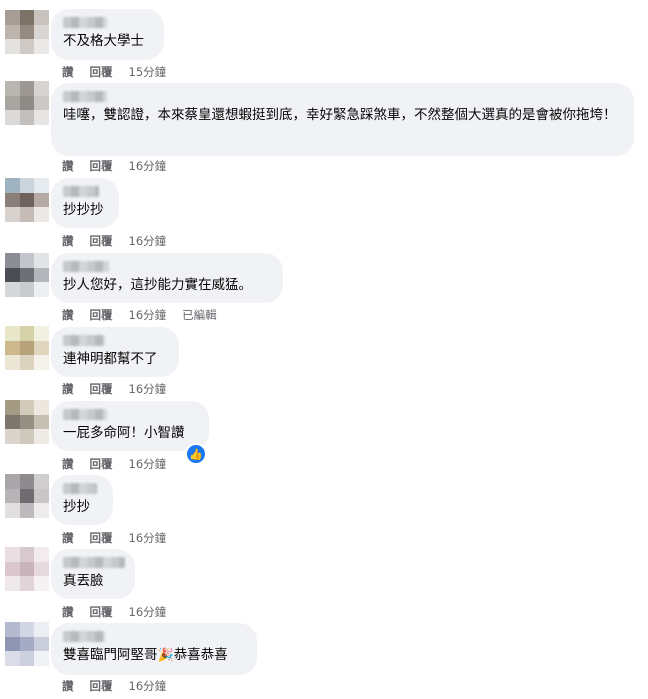 This screenshot has height=699, width=648. Describe the element at coordinates (114, 389) in the screenshot. I see `comment-actions: 讚 回覆 16分鐘` at that location.